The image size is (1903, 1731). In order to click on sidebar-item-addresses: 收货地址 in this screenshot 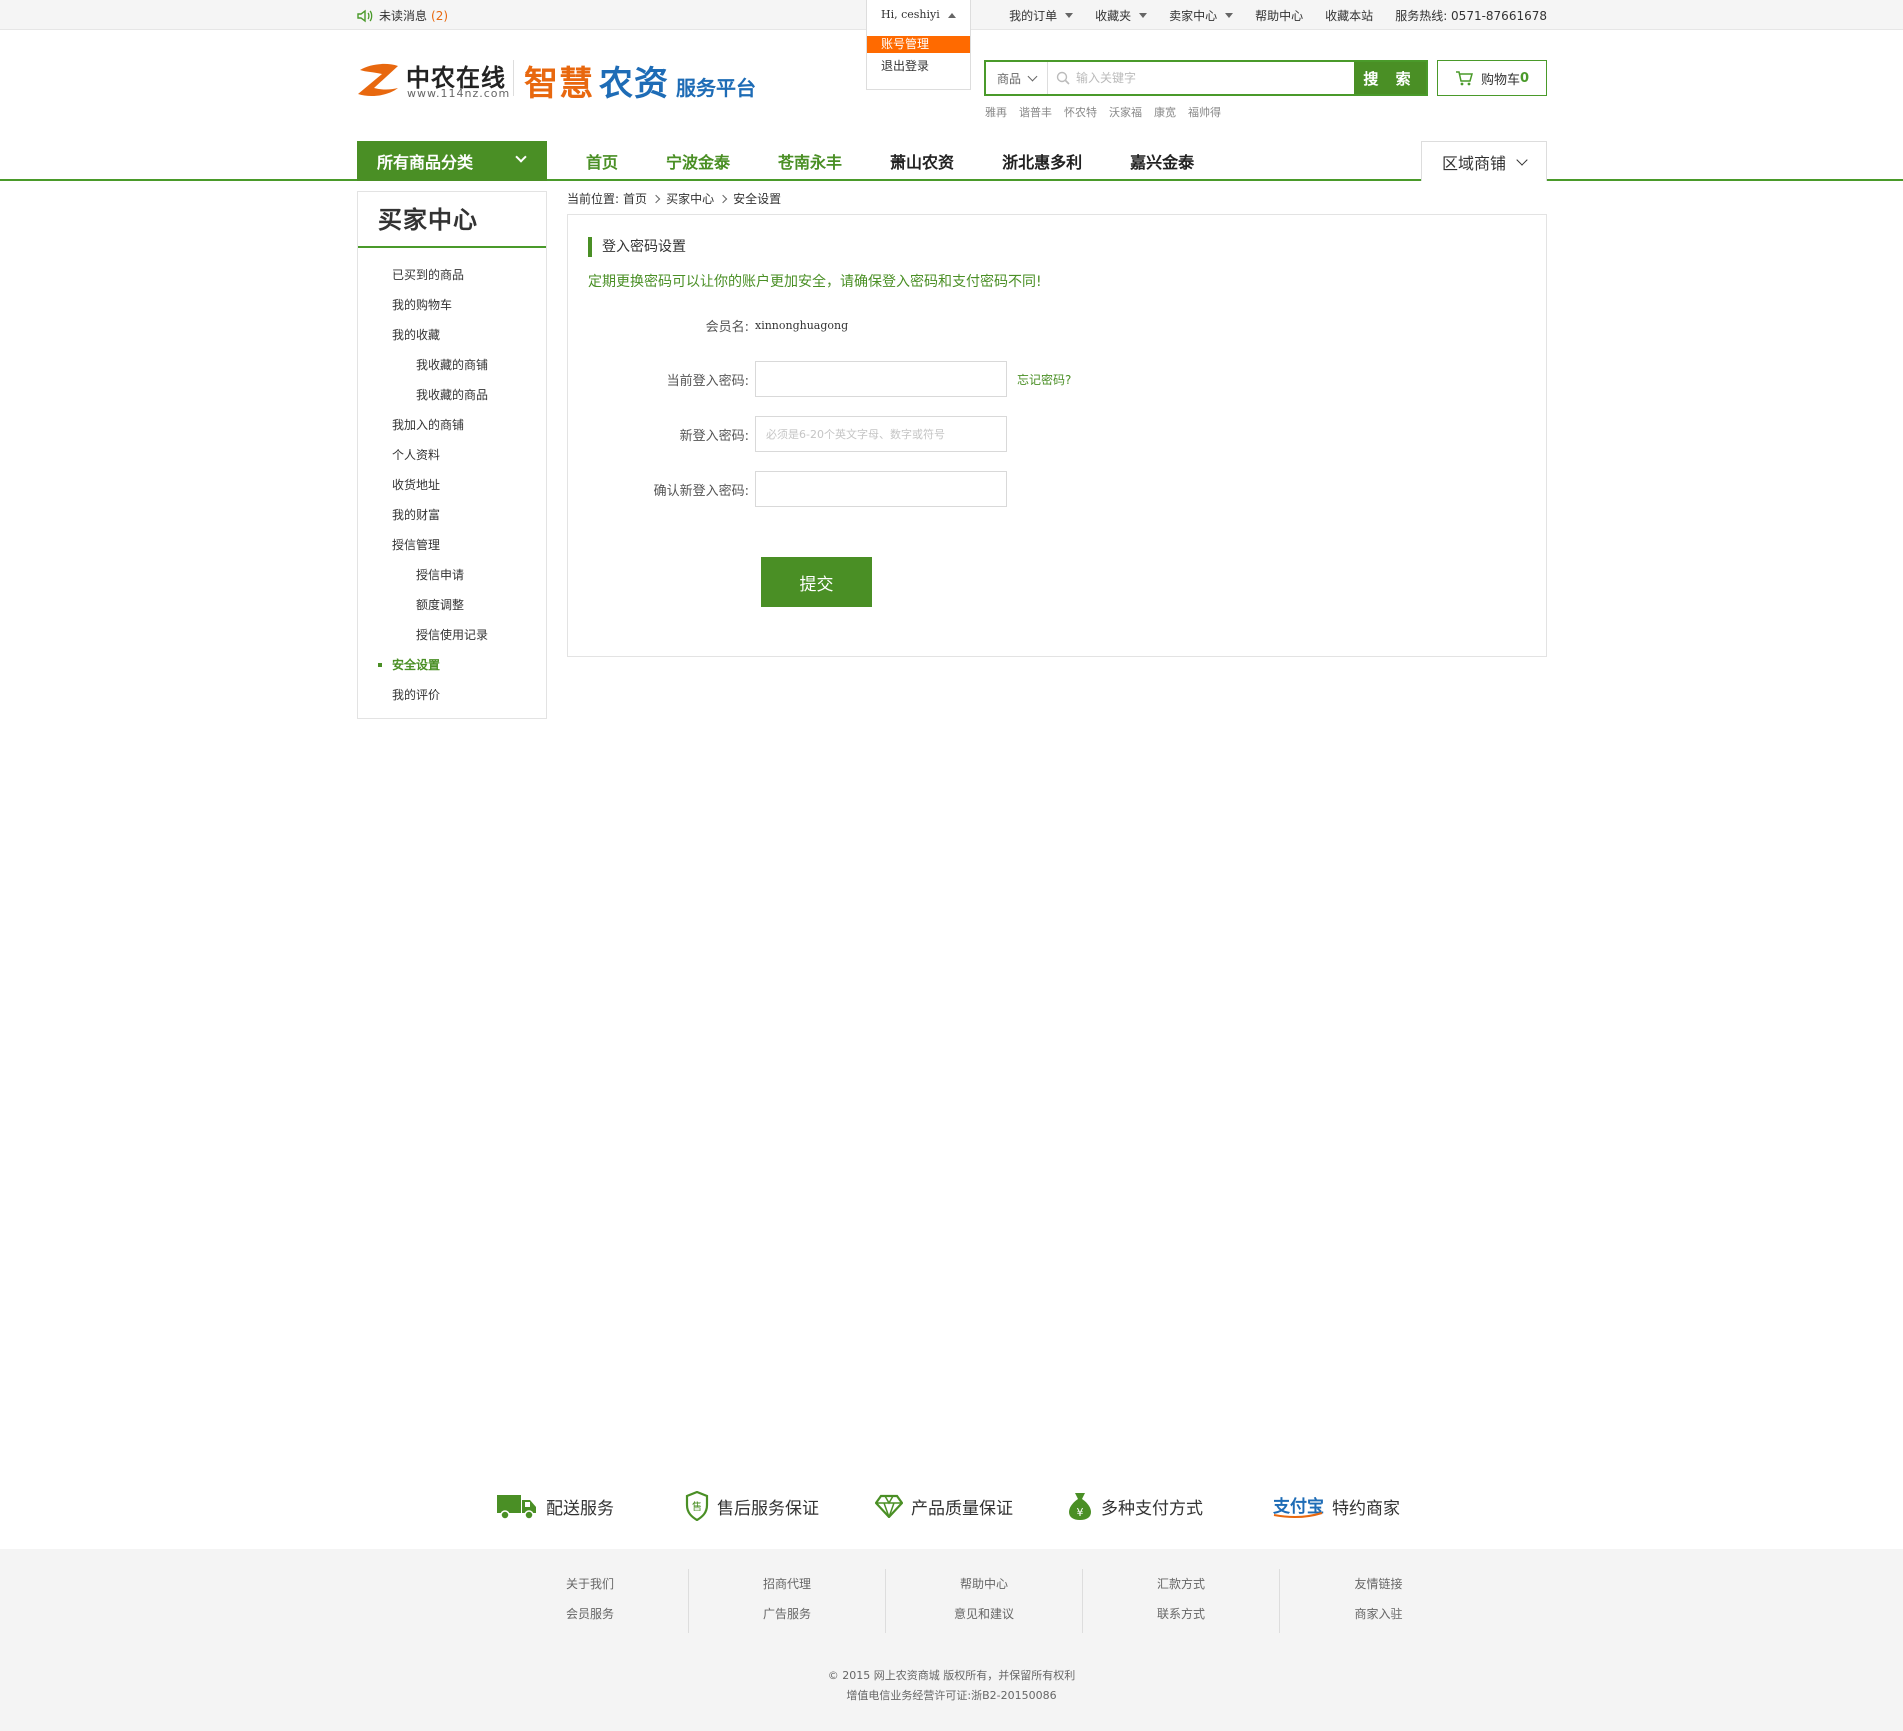, I will do `click(452, 485)`.